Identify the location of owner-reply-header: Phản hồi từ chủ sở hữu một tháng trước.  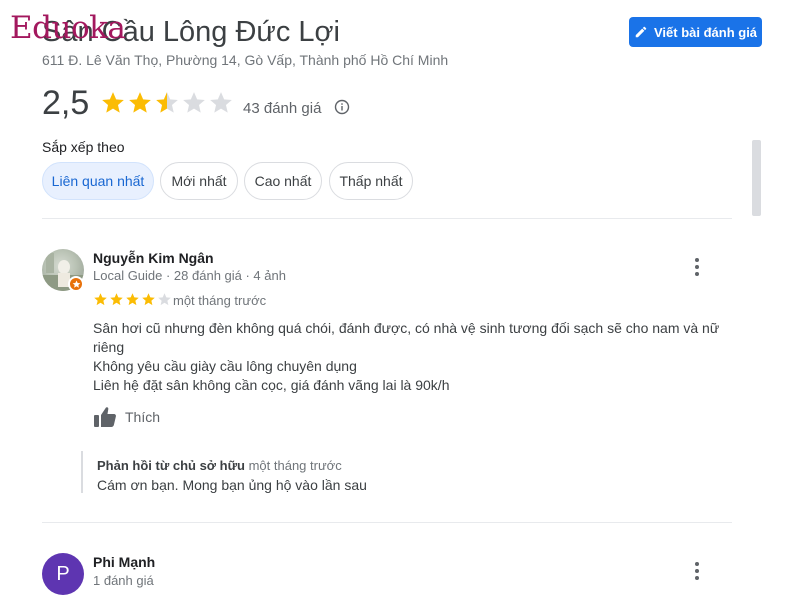
(219, 465).